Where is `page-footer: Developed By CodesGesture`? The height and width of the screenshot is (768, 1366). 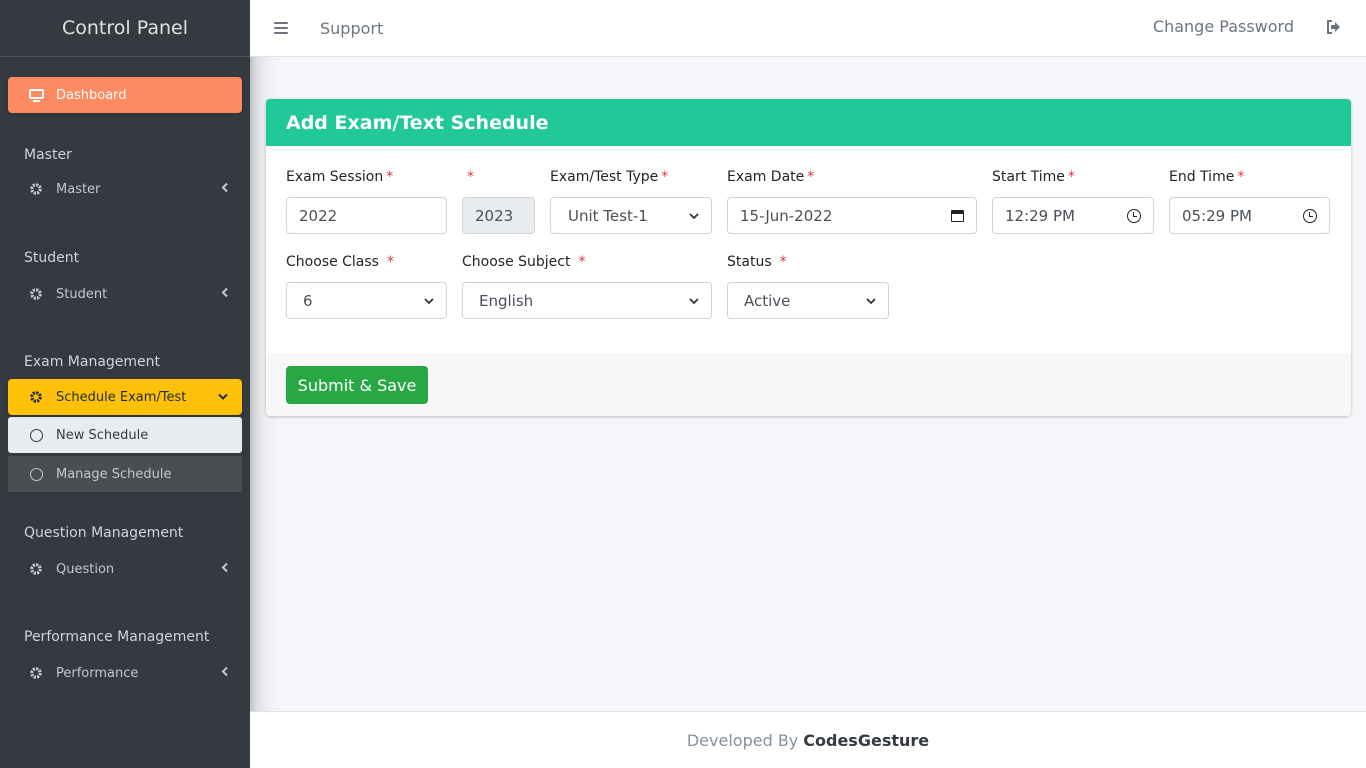
page-footer: Developed By CodesGesture is located at coordinates (808, 739).